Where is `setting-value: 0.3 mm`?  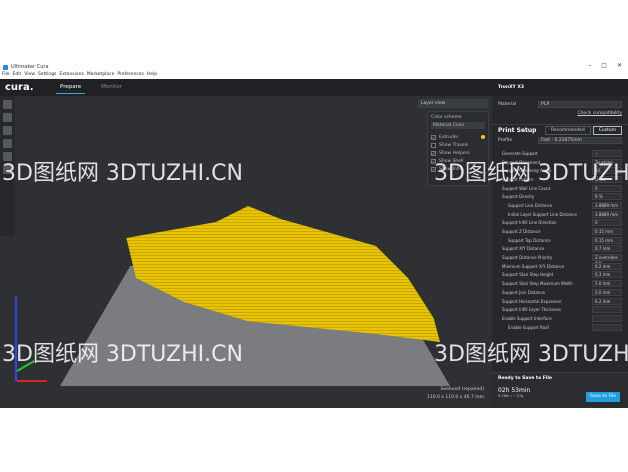
setting-value: 0.3 mm is located at coordinates (607, 275).